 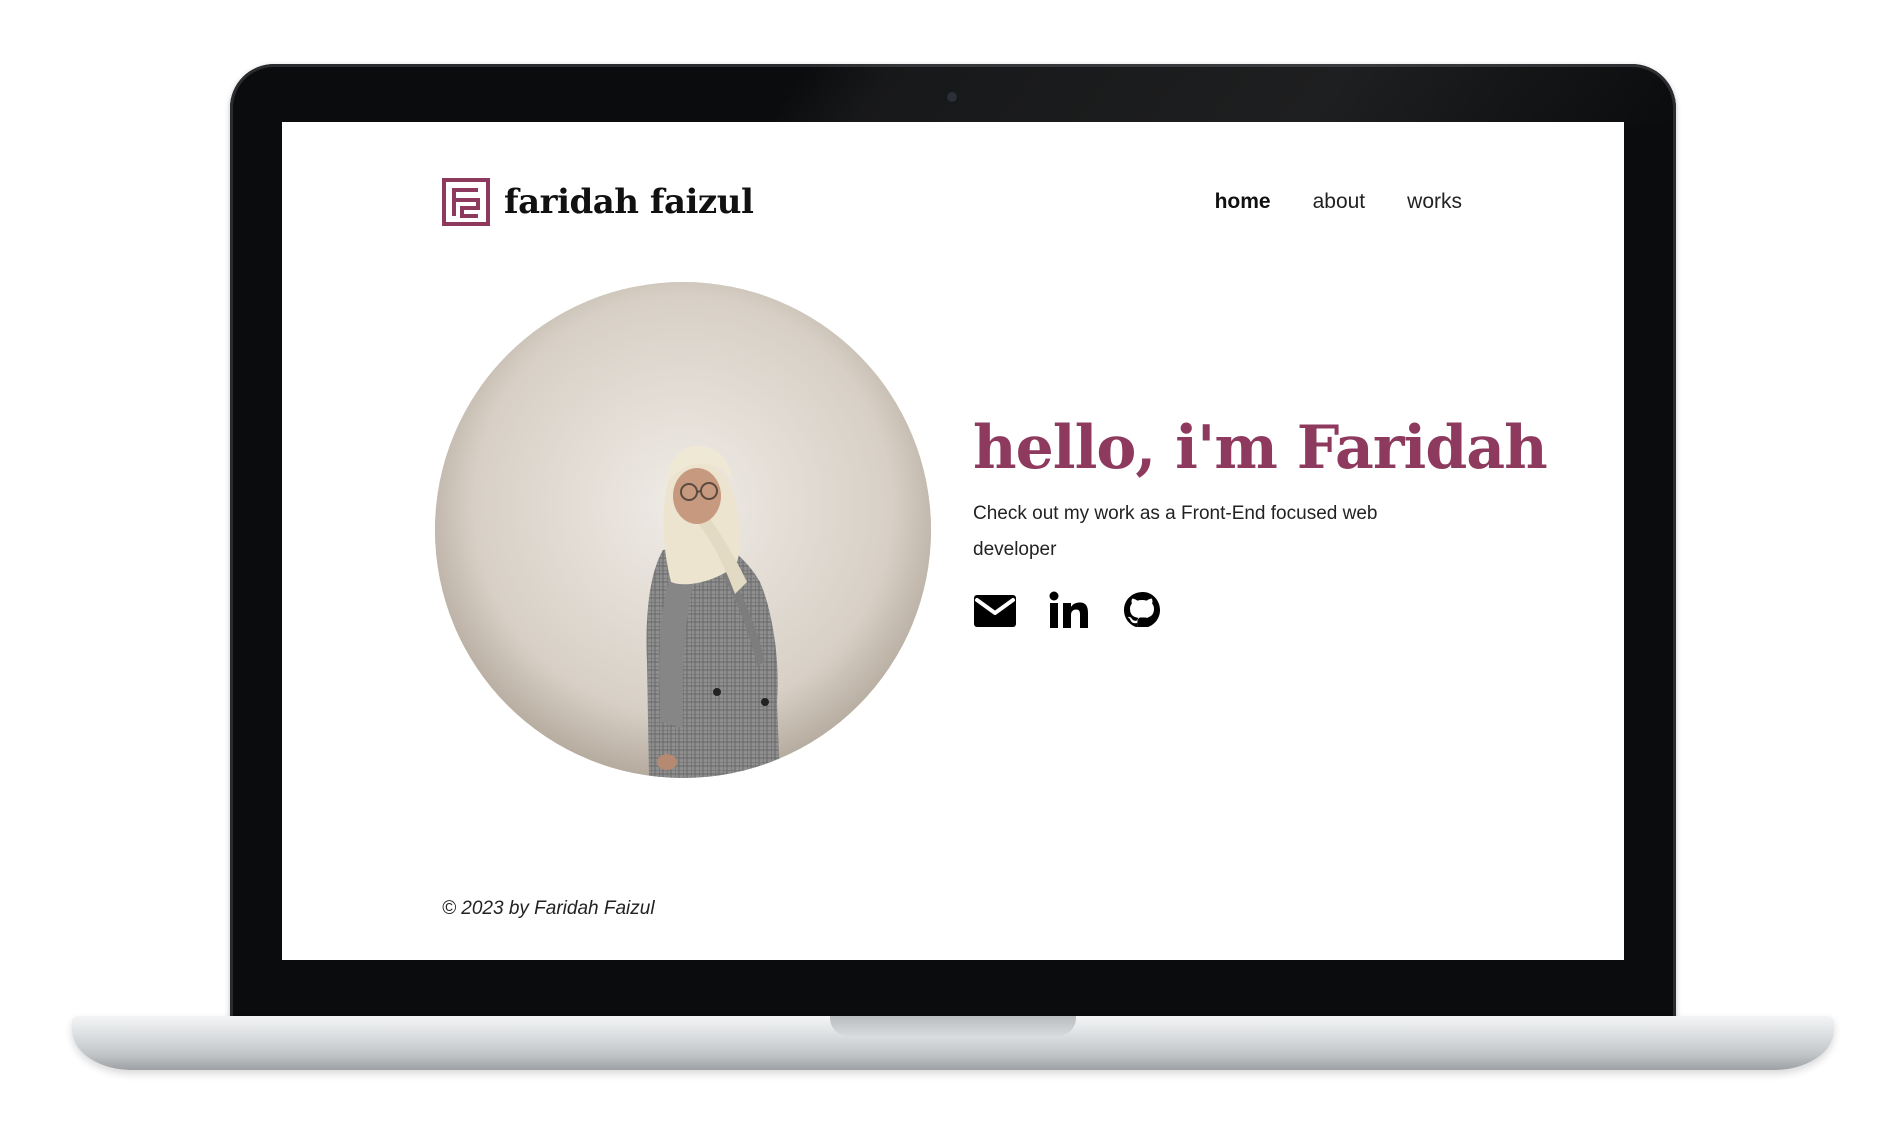 I want to click on nav-link-about: about, so click(x=1339, y=202).